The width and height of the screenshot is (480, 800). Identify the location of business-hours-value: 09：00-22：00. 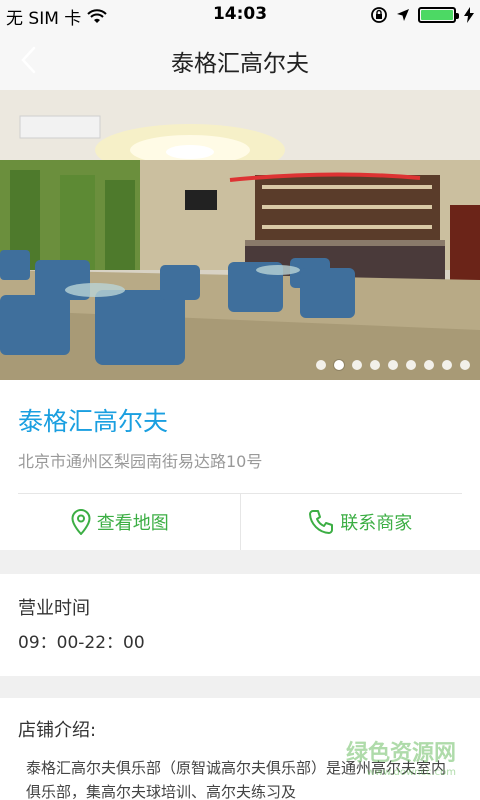
(81, 643).